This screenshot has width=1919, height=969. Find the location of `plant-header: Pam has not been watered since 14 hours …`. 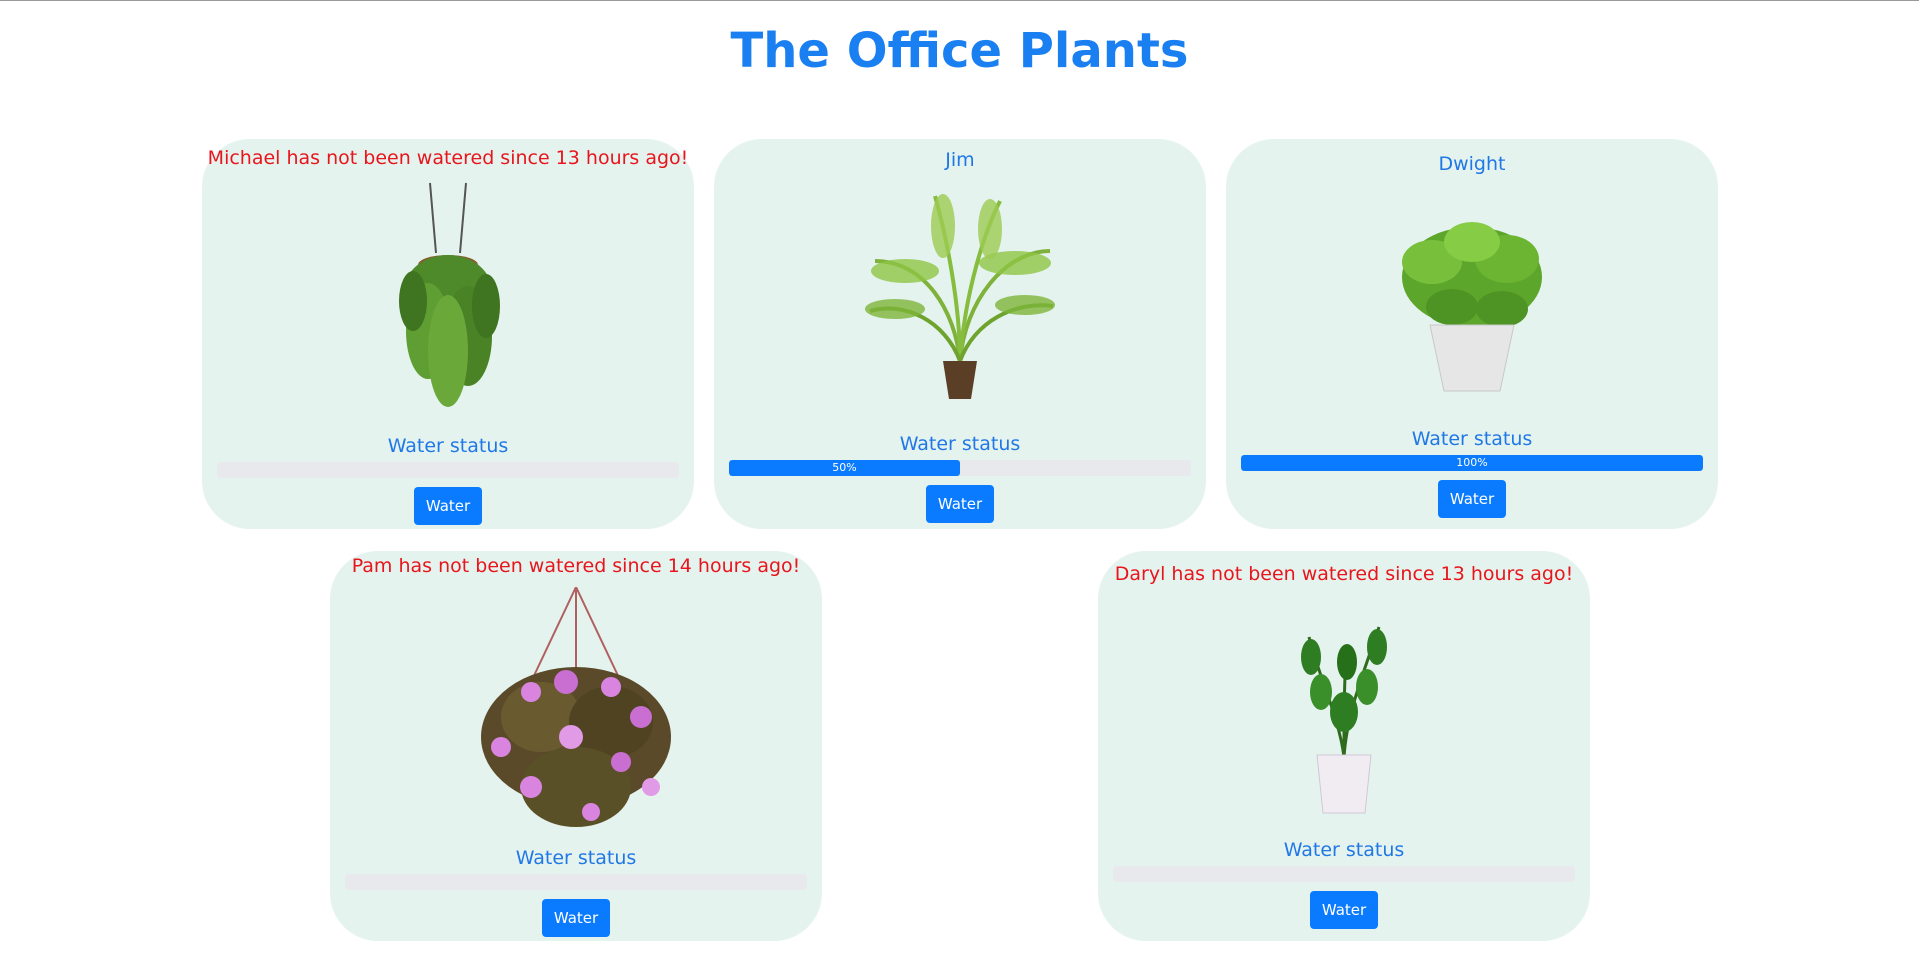

plant-header: Pam has not been watered since 14 hours … is located at coordinates (576, 566).